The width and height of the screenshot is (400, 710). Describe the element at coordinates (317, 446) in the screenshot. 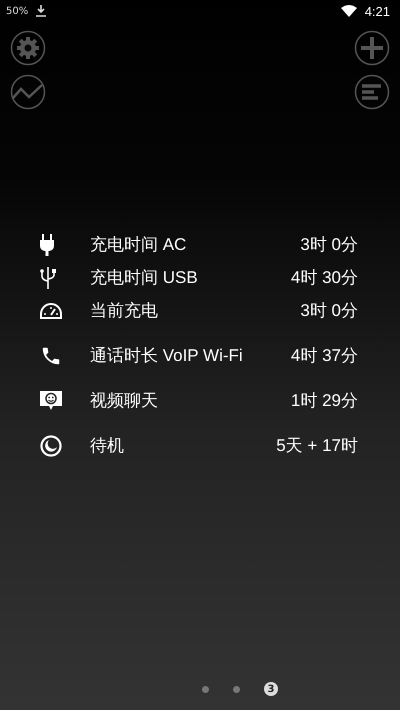

I see `stat-value: 5天 + 17时` at that location.